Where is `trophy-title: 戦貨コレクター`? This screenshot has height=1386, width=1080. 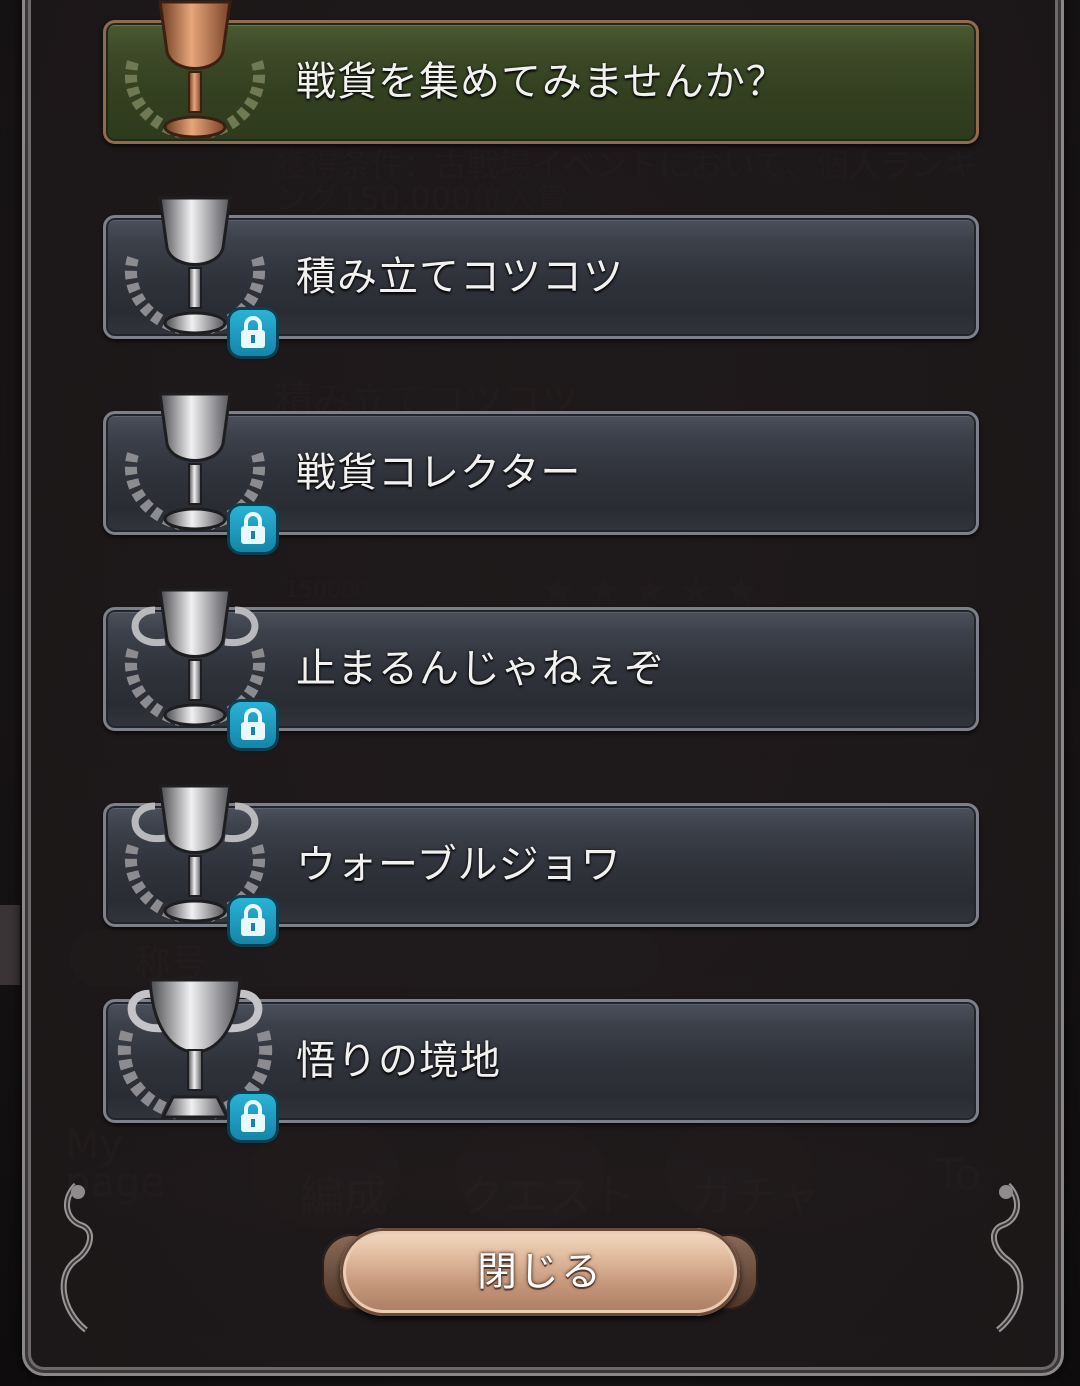 trophy-title: 戦貨コレクター is located at coordinates (439, 473).